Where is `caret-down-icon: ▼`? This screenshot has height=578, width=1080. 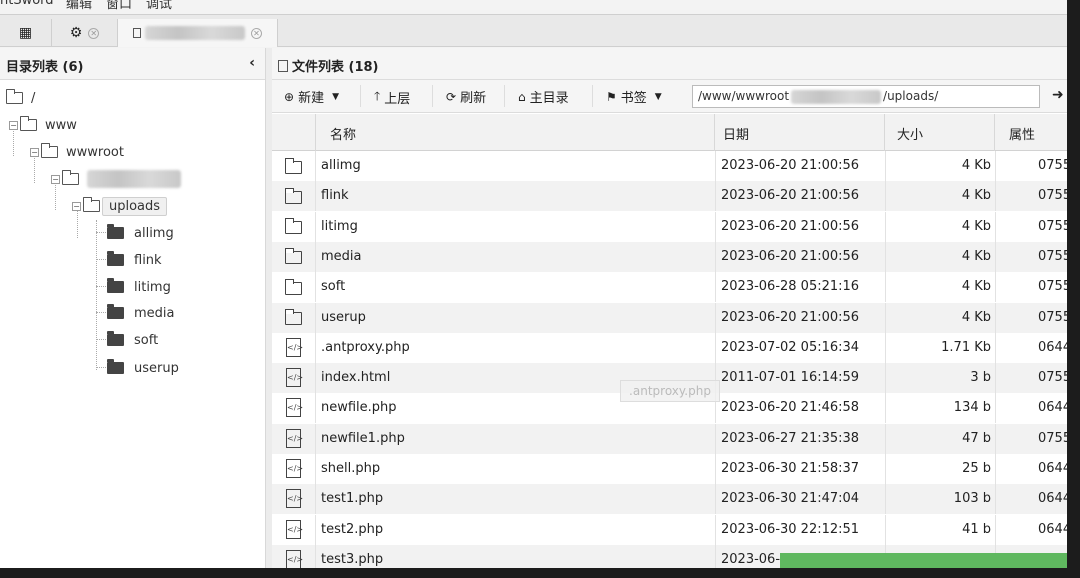 caret-down-icon: ▼ is located at coordinates (658, 96).